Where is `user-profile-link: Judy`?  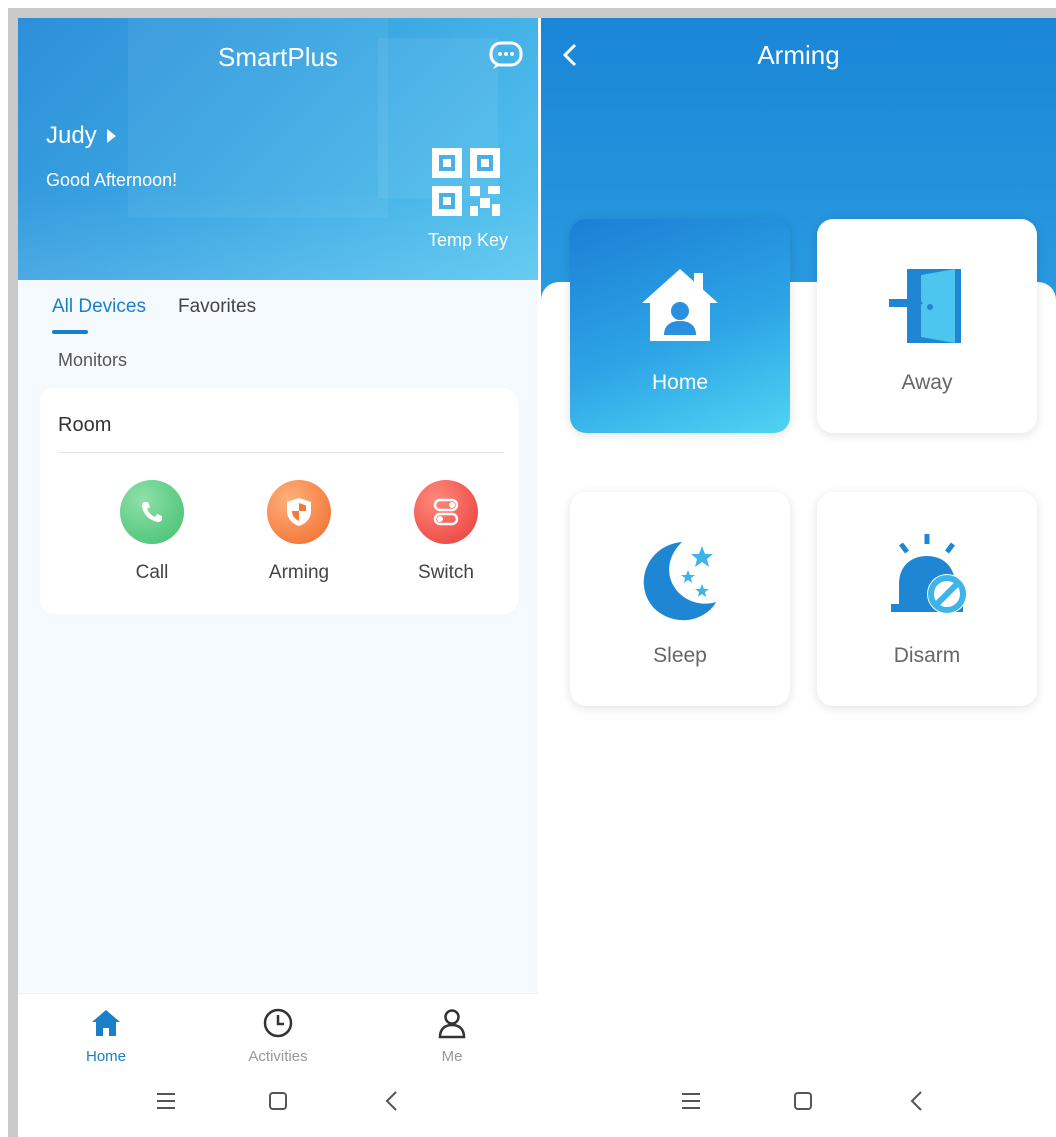
user-profile-link: Judy is located at coordinates (81, 136).